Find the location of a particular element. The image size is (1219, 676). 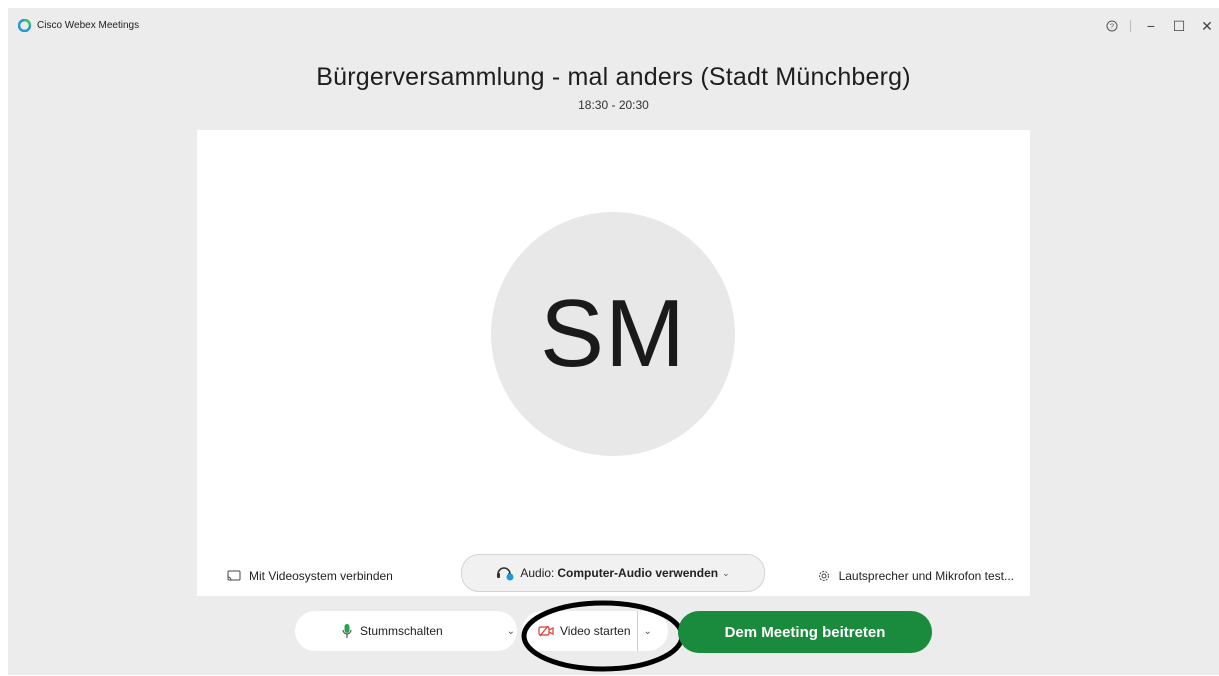

webex-logo-icon is located at coordinates (24, 25).